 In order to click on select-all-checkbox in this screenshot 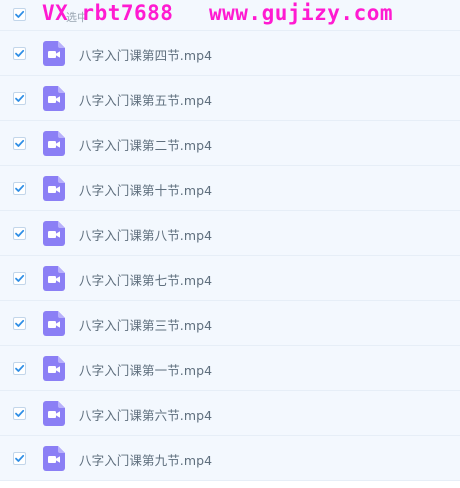, I will do `click(19, 14)`.